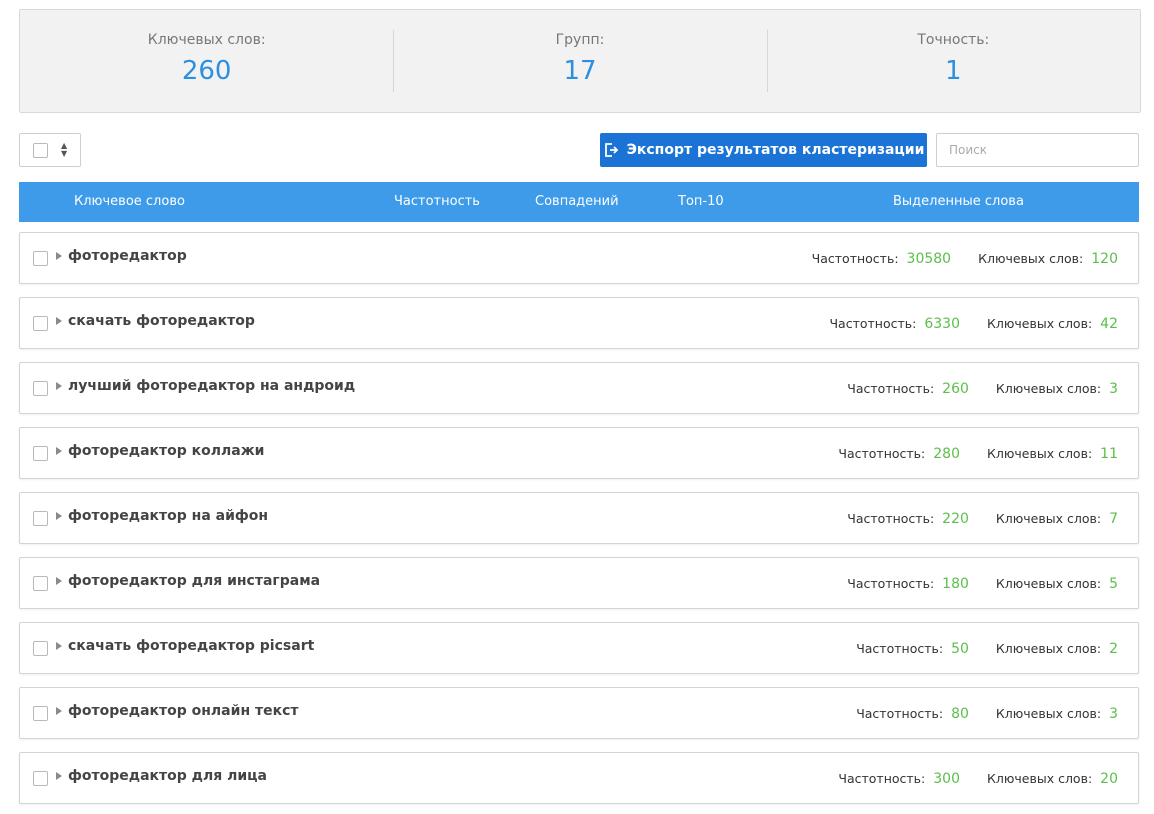 The height and width of the screenshot is (814, 1154). What do you see at coordinates (1113, 714) in the screenshot?
I see `keywords-value: 3` at bounding box center [1113, 714].